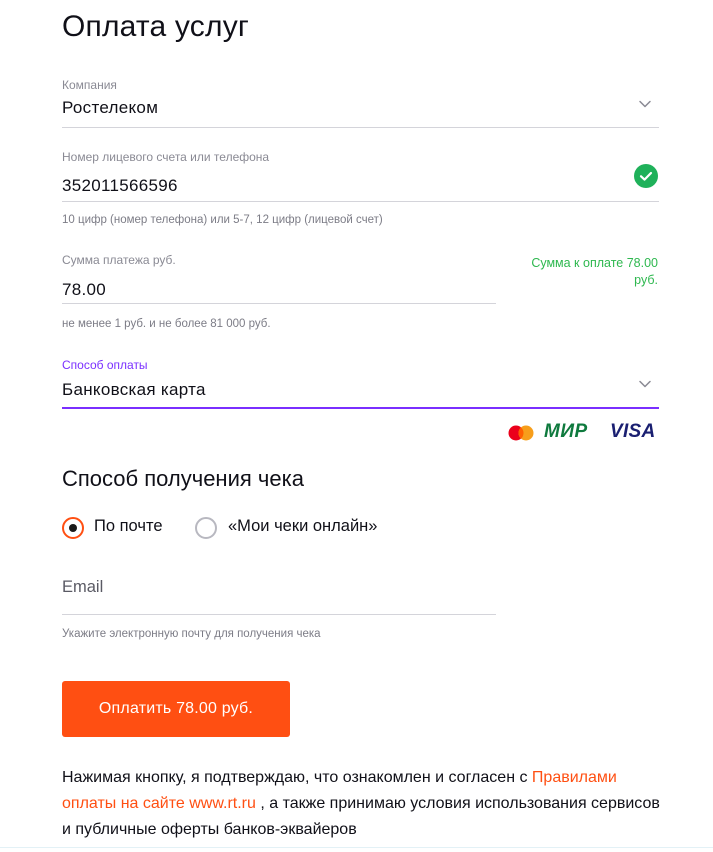 The height and width of the screenshot is (852, 713). I want to click on mastercard-logo, so click(521, 433).